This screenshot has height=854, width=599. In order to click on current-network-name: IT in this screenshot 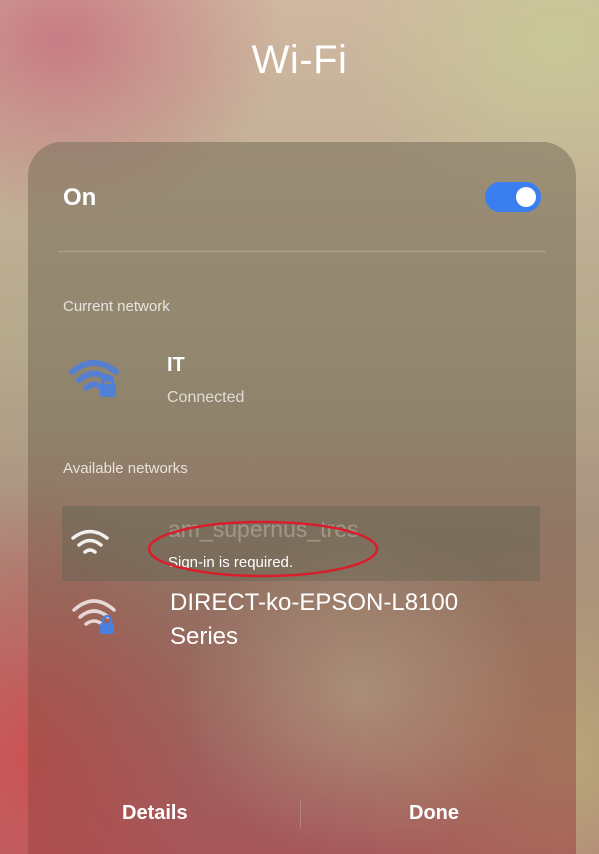, I will do `click(176, 365)`.